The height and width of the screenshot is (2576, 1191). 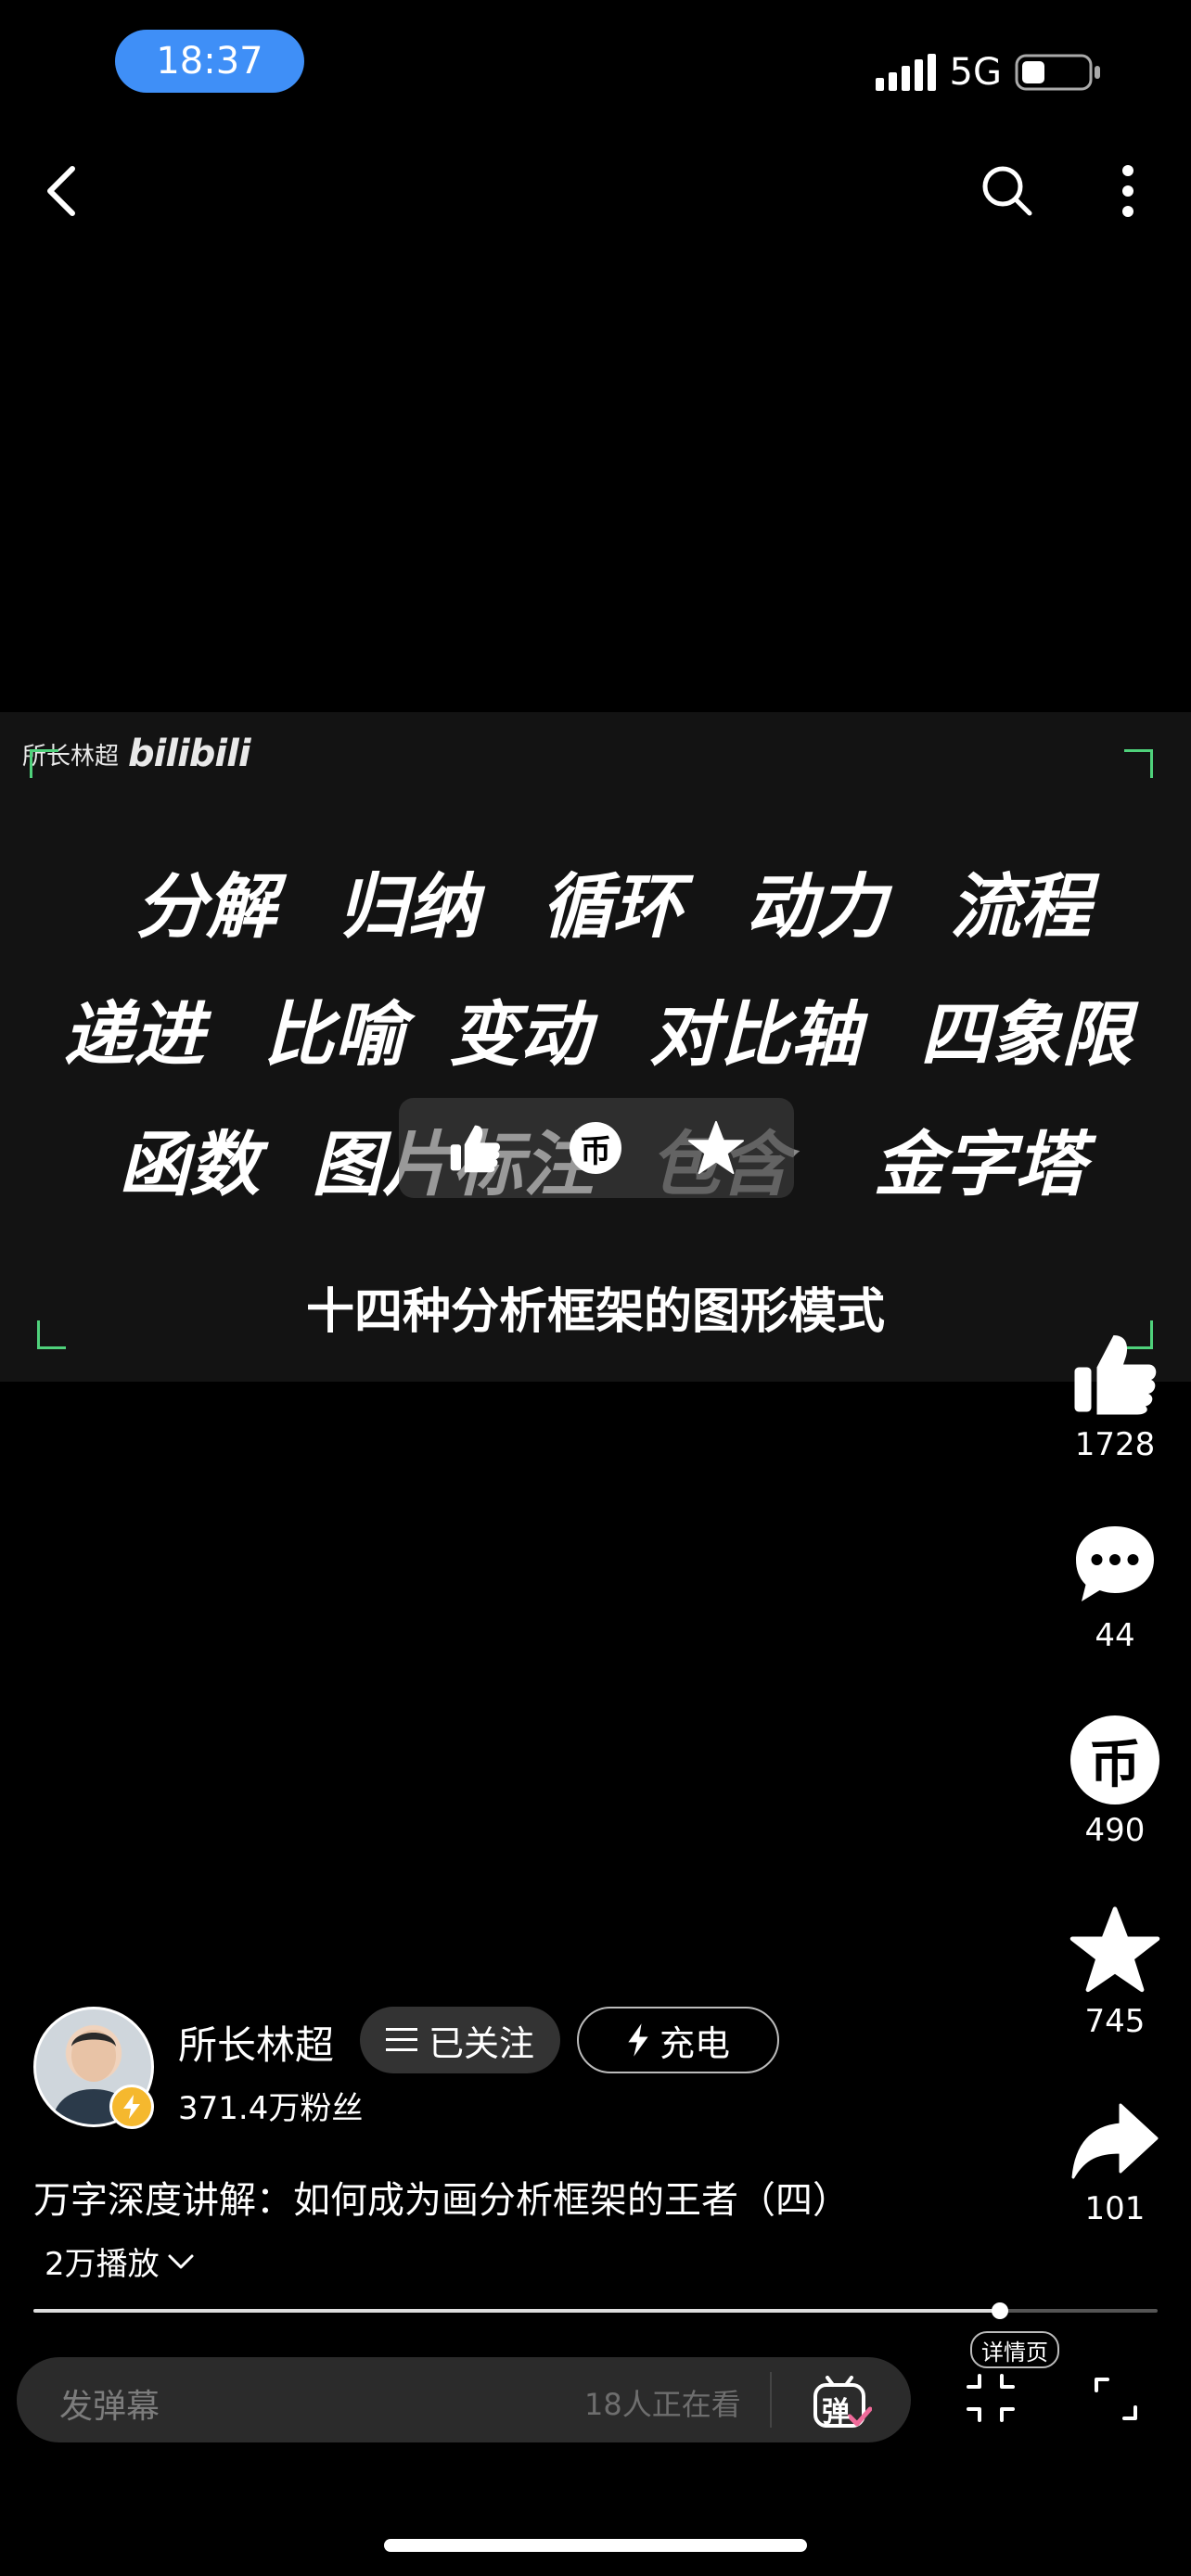 I want to click on play-count: 2万播放, so click(x=120, y=2261).